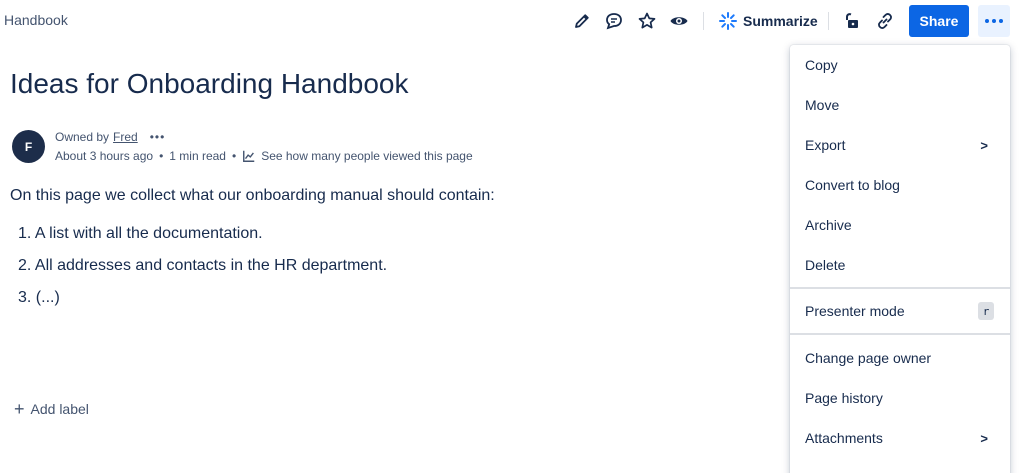  What do you see at coordinates (614, 21) in the screenshot?
I see `comment-icon` at bounding box center [614, 21].